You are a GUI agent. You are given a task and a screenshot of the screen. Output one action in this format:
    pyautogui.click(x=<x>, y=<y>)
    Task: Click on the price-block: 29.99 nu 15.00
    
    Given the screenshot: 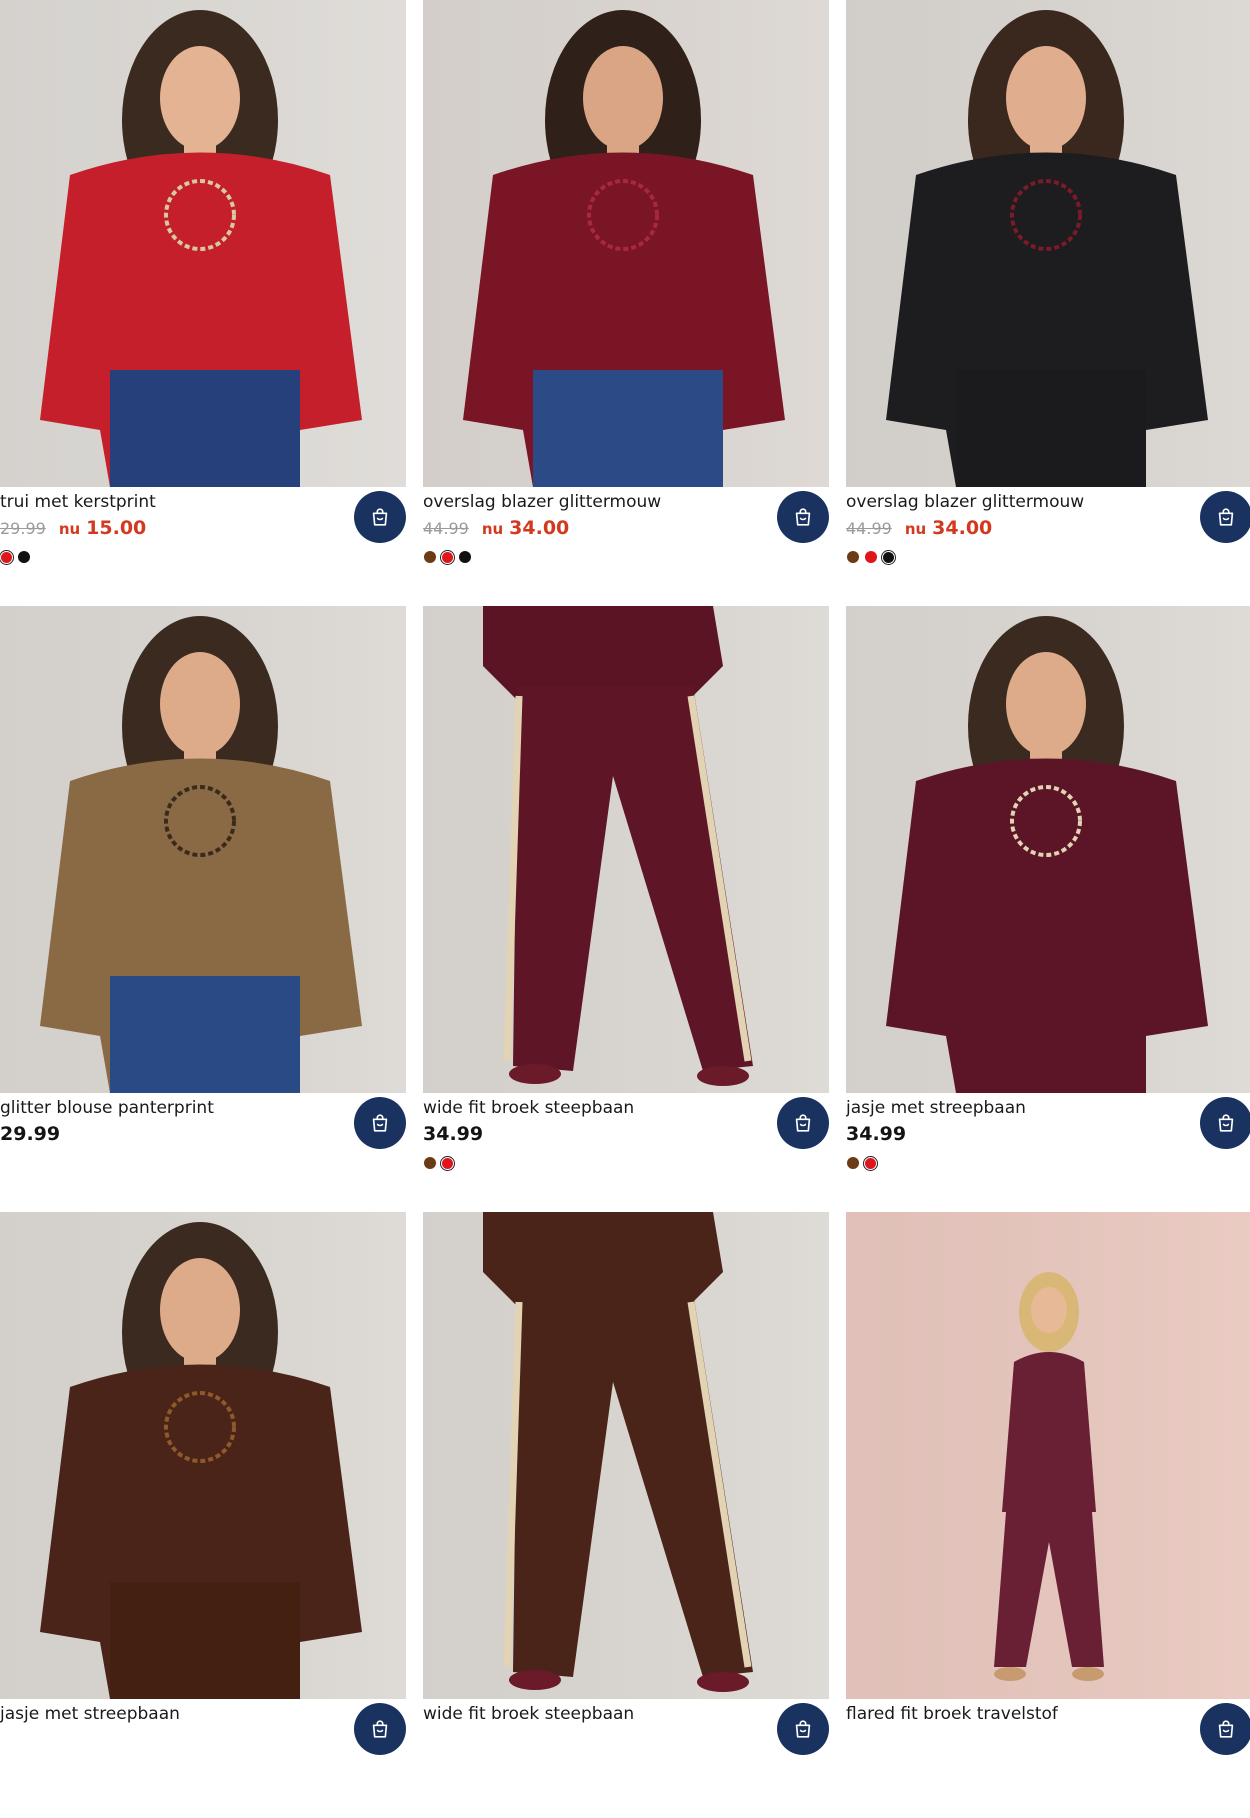 What is the action you would take?
    pyautogui.click(x=73, y=529)
    